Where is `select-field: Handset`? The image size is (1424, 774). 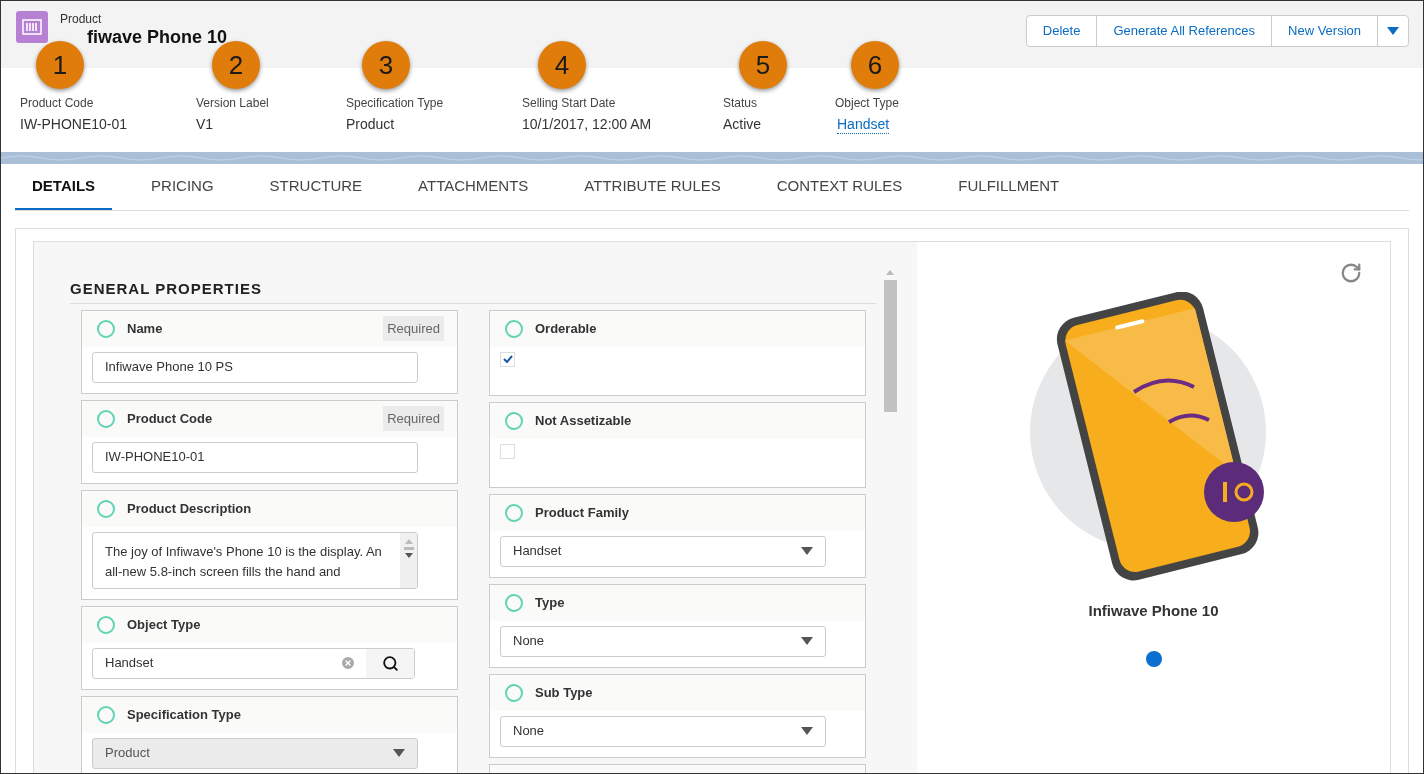 select-field: Handset is located at coordinates (663, 551).